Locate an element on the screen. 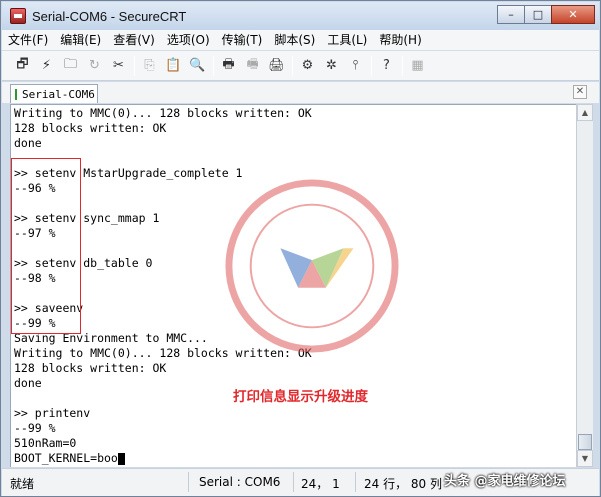  terminal-line: --99 % is located at coordinates (35, 428).